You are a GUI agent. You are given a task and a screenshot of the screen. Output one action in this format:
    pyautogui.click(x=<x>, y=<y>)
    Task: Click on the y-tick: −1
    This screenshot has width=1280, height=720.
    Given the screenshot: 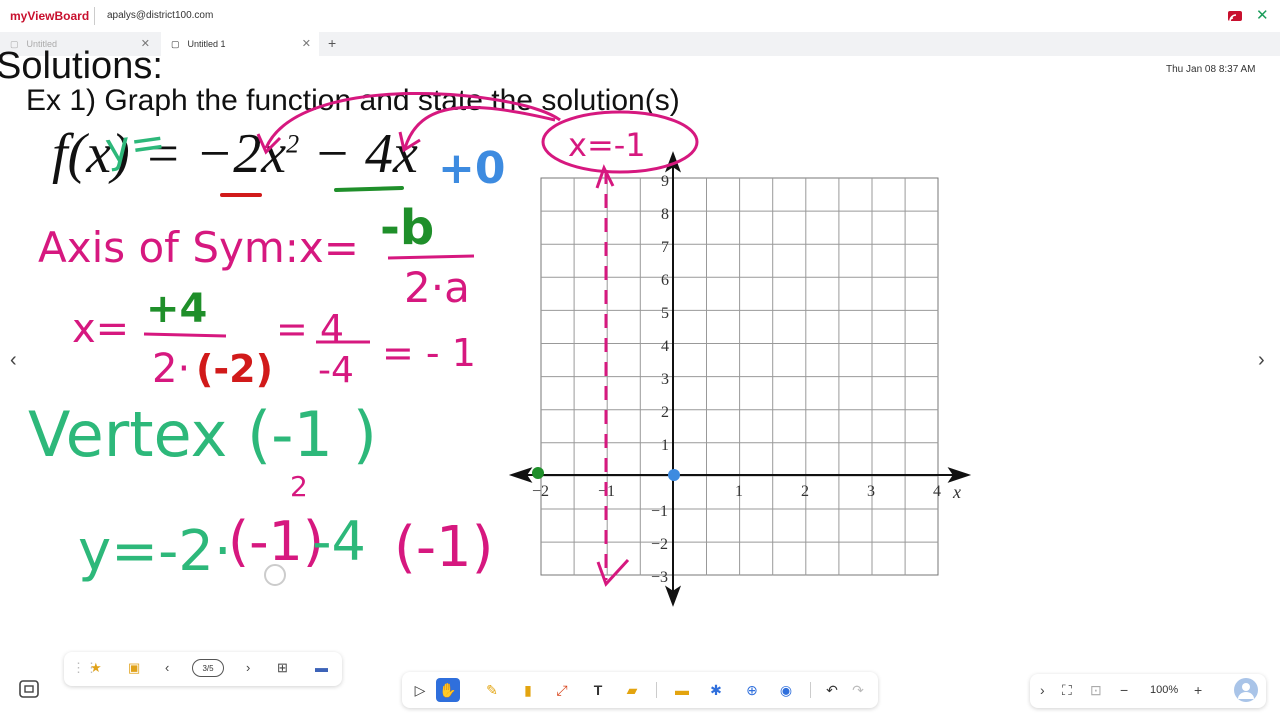 What is the action you would take?
    pyautogui.click(x=659, y=511)
    